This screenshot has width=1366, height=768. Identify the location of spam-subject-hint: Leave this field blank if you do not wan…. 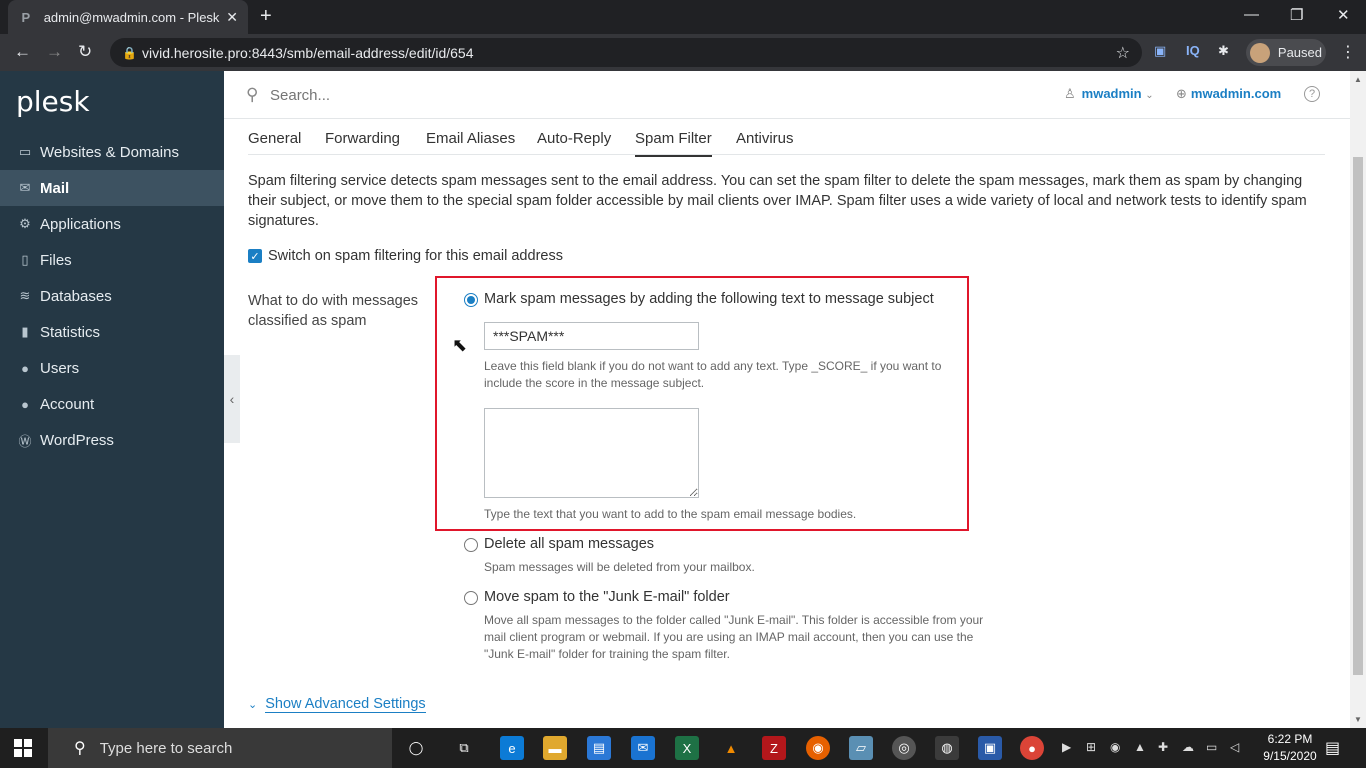
(713, 374).